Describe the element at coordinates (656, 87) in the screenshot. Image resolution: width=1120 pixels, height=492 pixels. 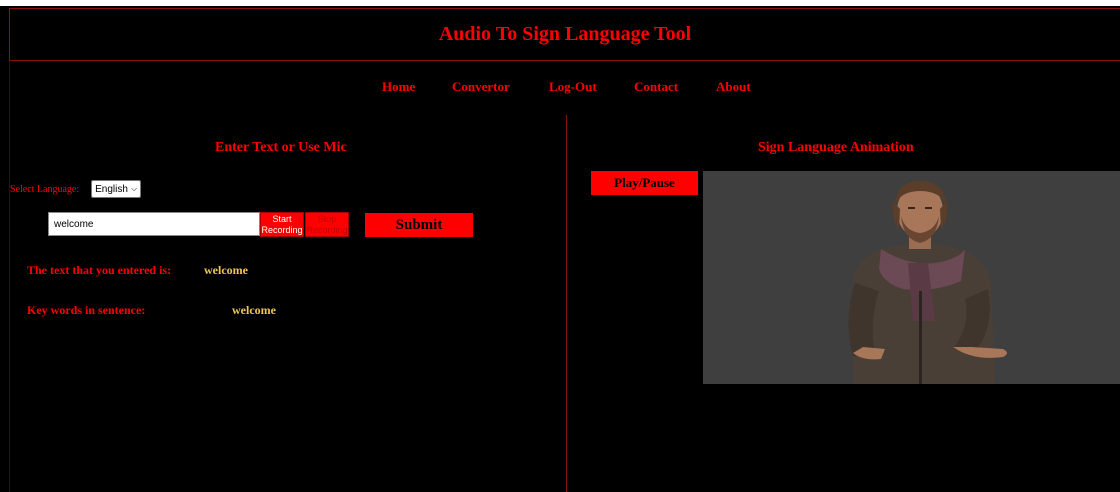
I see `nav-contact: Contact` at that location.